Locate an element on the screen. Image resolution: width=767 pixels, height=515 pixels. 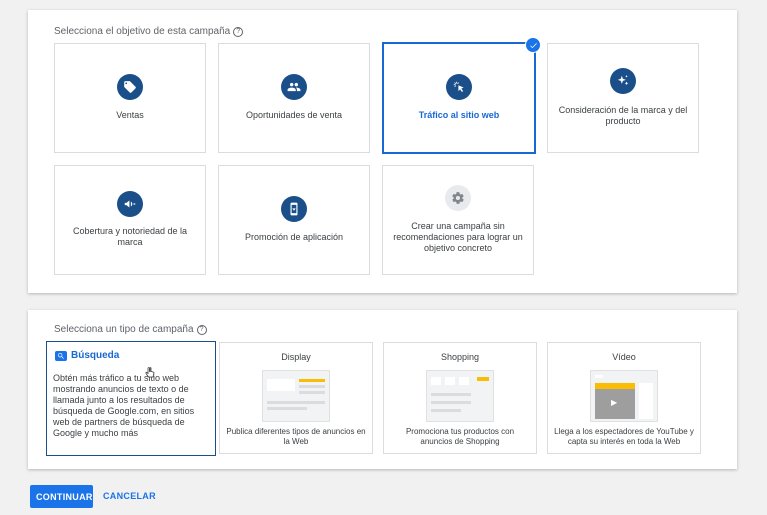
objective-card-label: Cobertura y notoriedad de la marca is located at coordinates (130, 236).